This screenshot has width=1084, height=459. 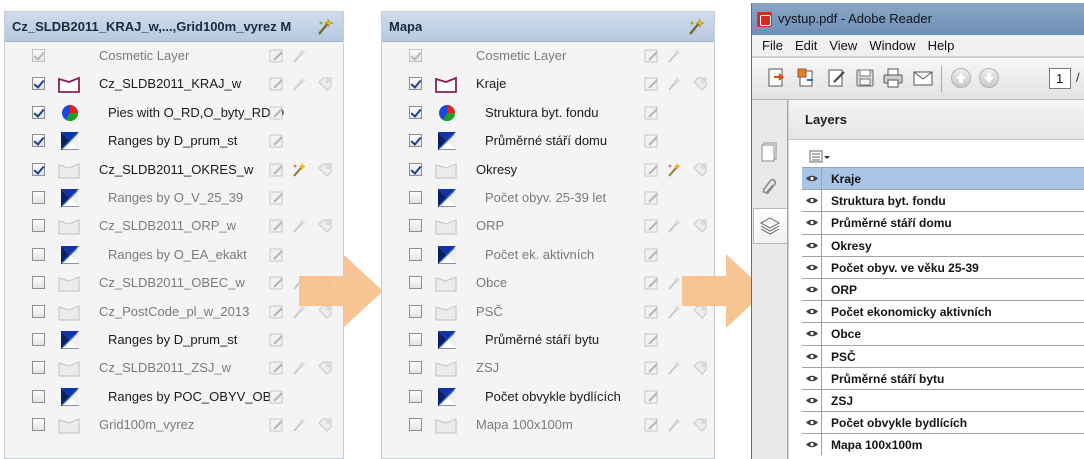 What do you see at coordinates (943, 200) in the screenshot?
I see `pdf-layer-row: Struktura byt. fondu` at bounding box center [943, 200].